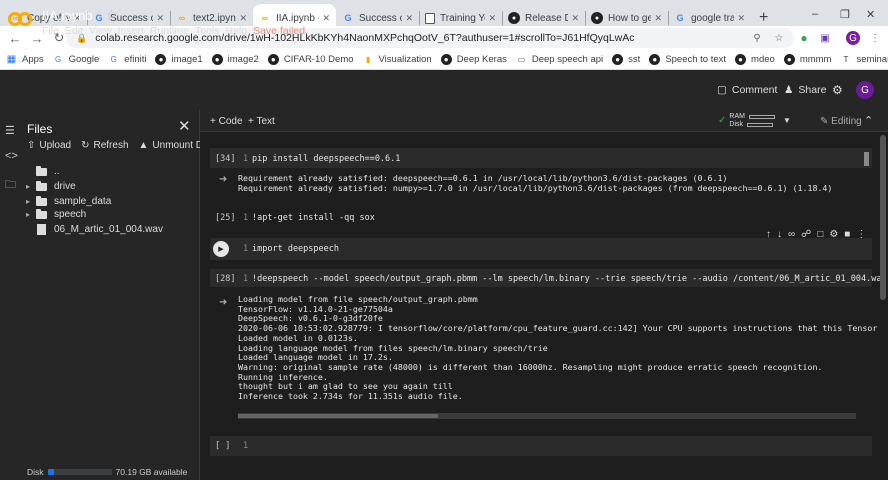  Describe the element at coordinates (825, 38) in the screenshot. I see `extension-icon-2: ▣` at that location.